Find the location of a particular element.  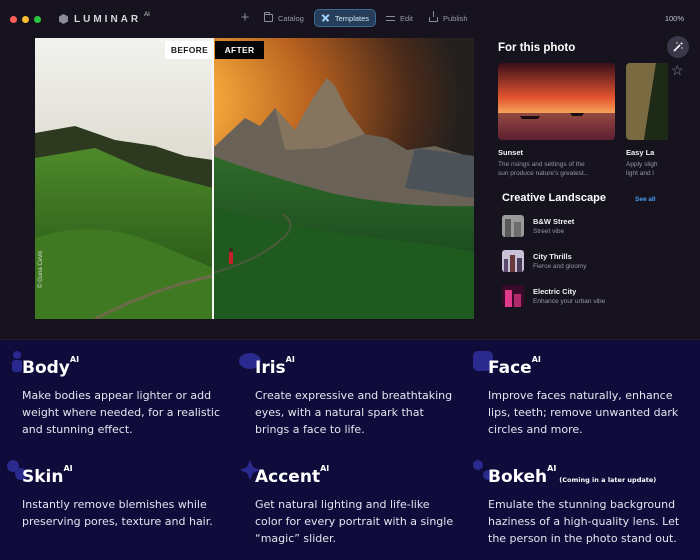

feature-title: IrisAI is located at coordinates (275, 366).